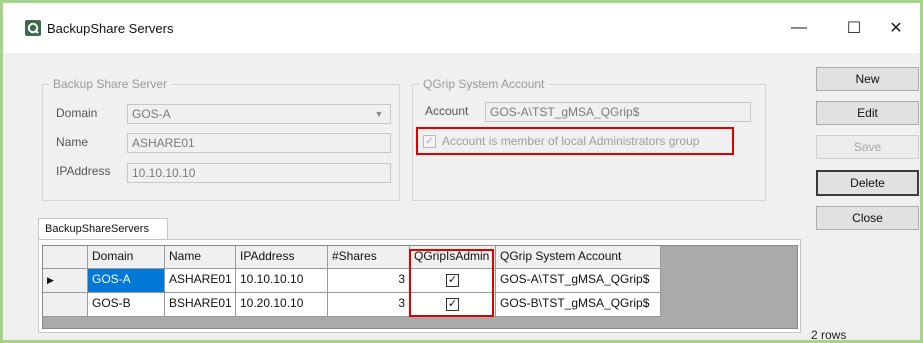 Image resolution: width=923 pixels, height=343 pixels. Describe the element at coordinates (126, 281) in the screenshot. I see `cell-domain: GOS-A` at that location.